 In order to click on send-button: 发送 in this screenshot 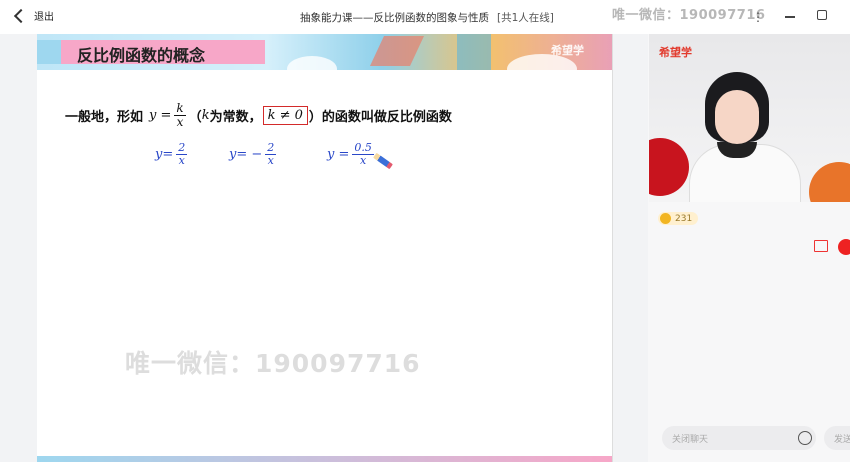, I will do `click(837, 438)`.